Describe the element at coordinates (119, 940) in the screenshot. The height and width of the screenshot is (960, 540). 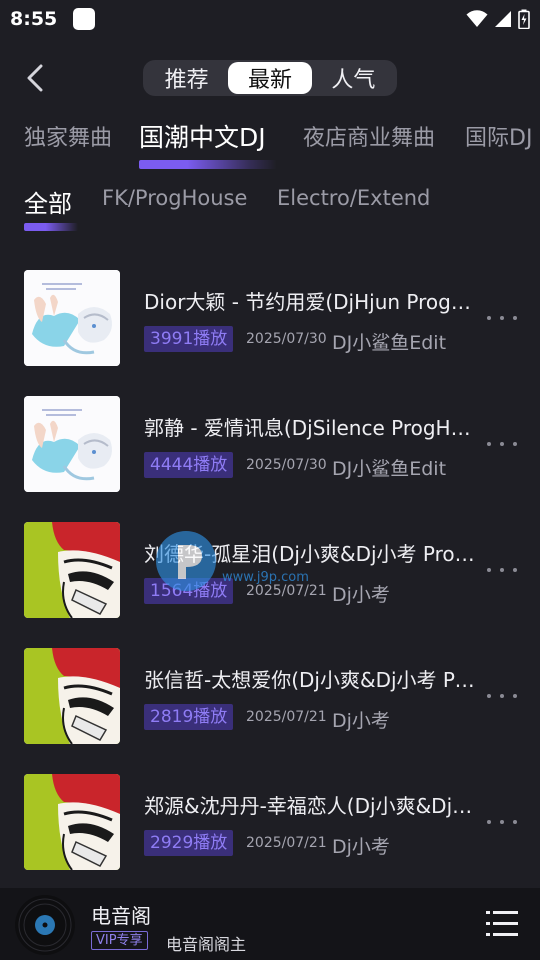
I see `vip-badge: VIP专享` at that location.